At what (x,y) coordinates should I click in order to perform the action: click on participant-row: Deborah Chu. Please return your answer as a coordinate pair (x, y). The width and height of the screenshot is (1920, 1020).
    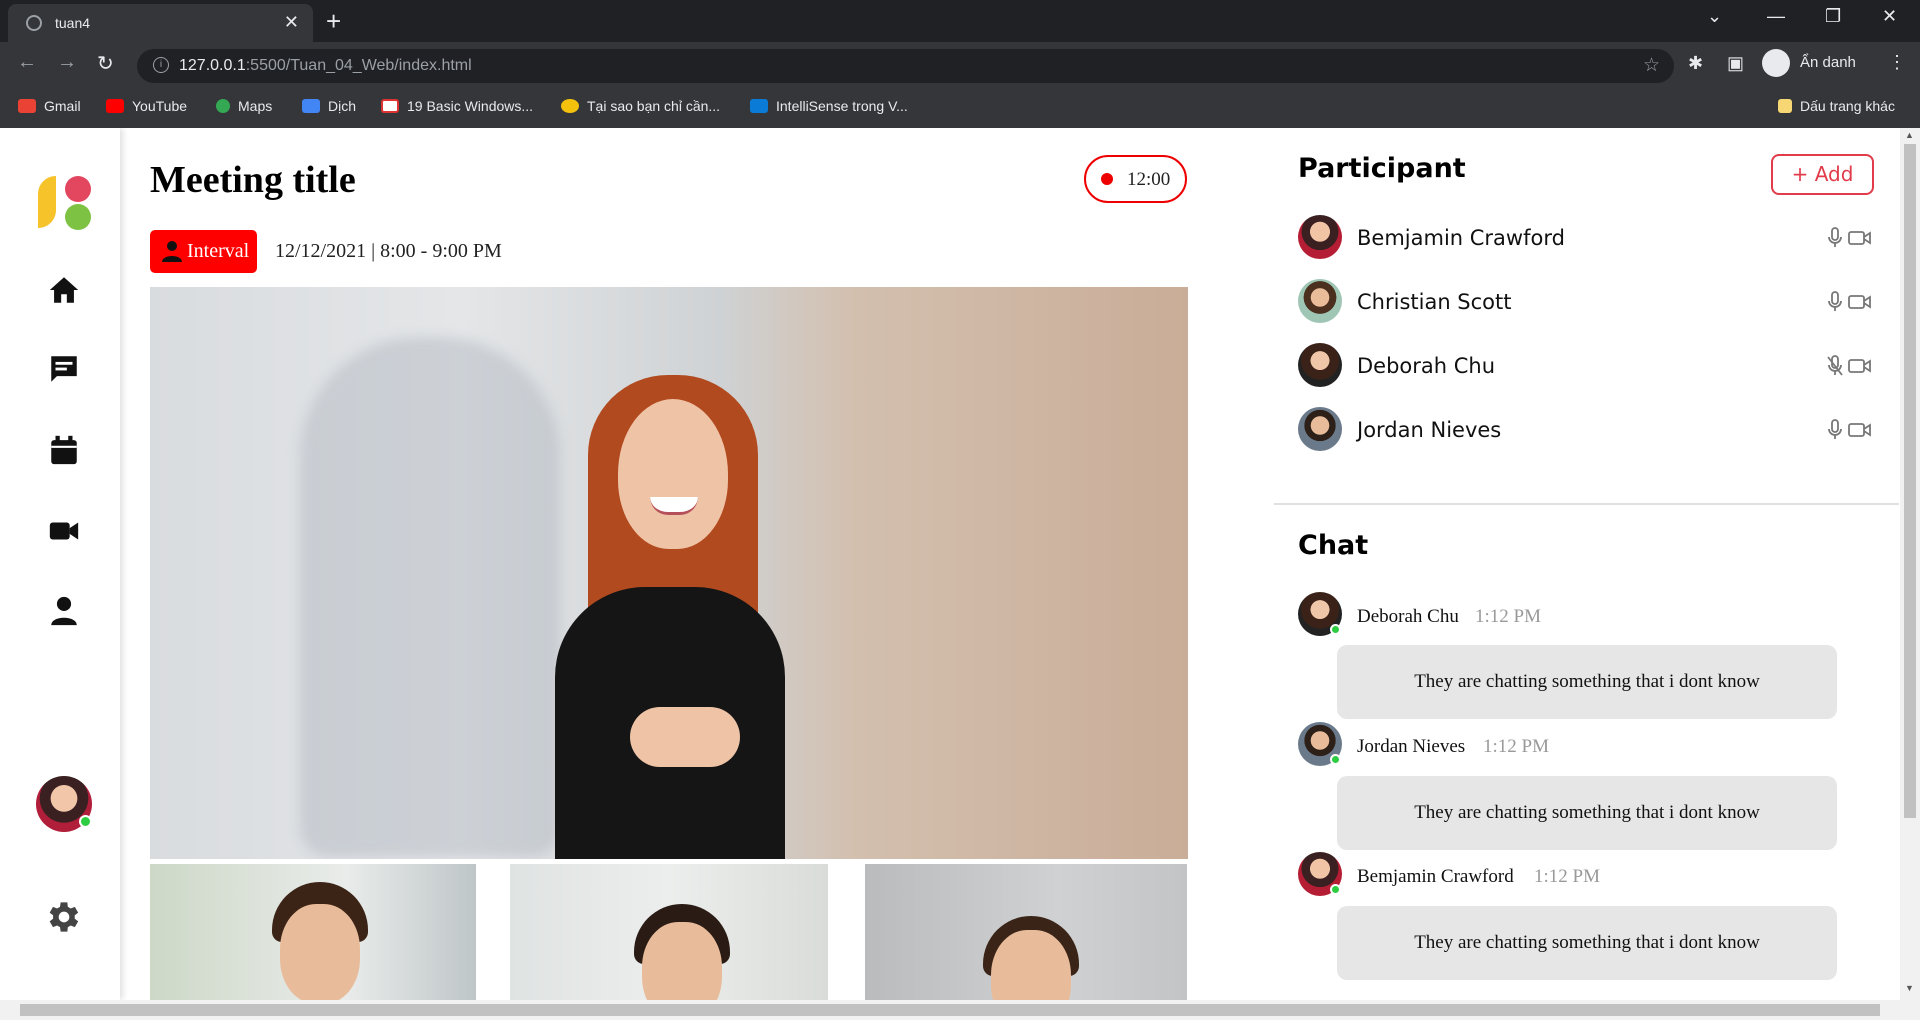
    Looking at the image, I should click on (1585, 367).